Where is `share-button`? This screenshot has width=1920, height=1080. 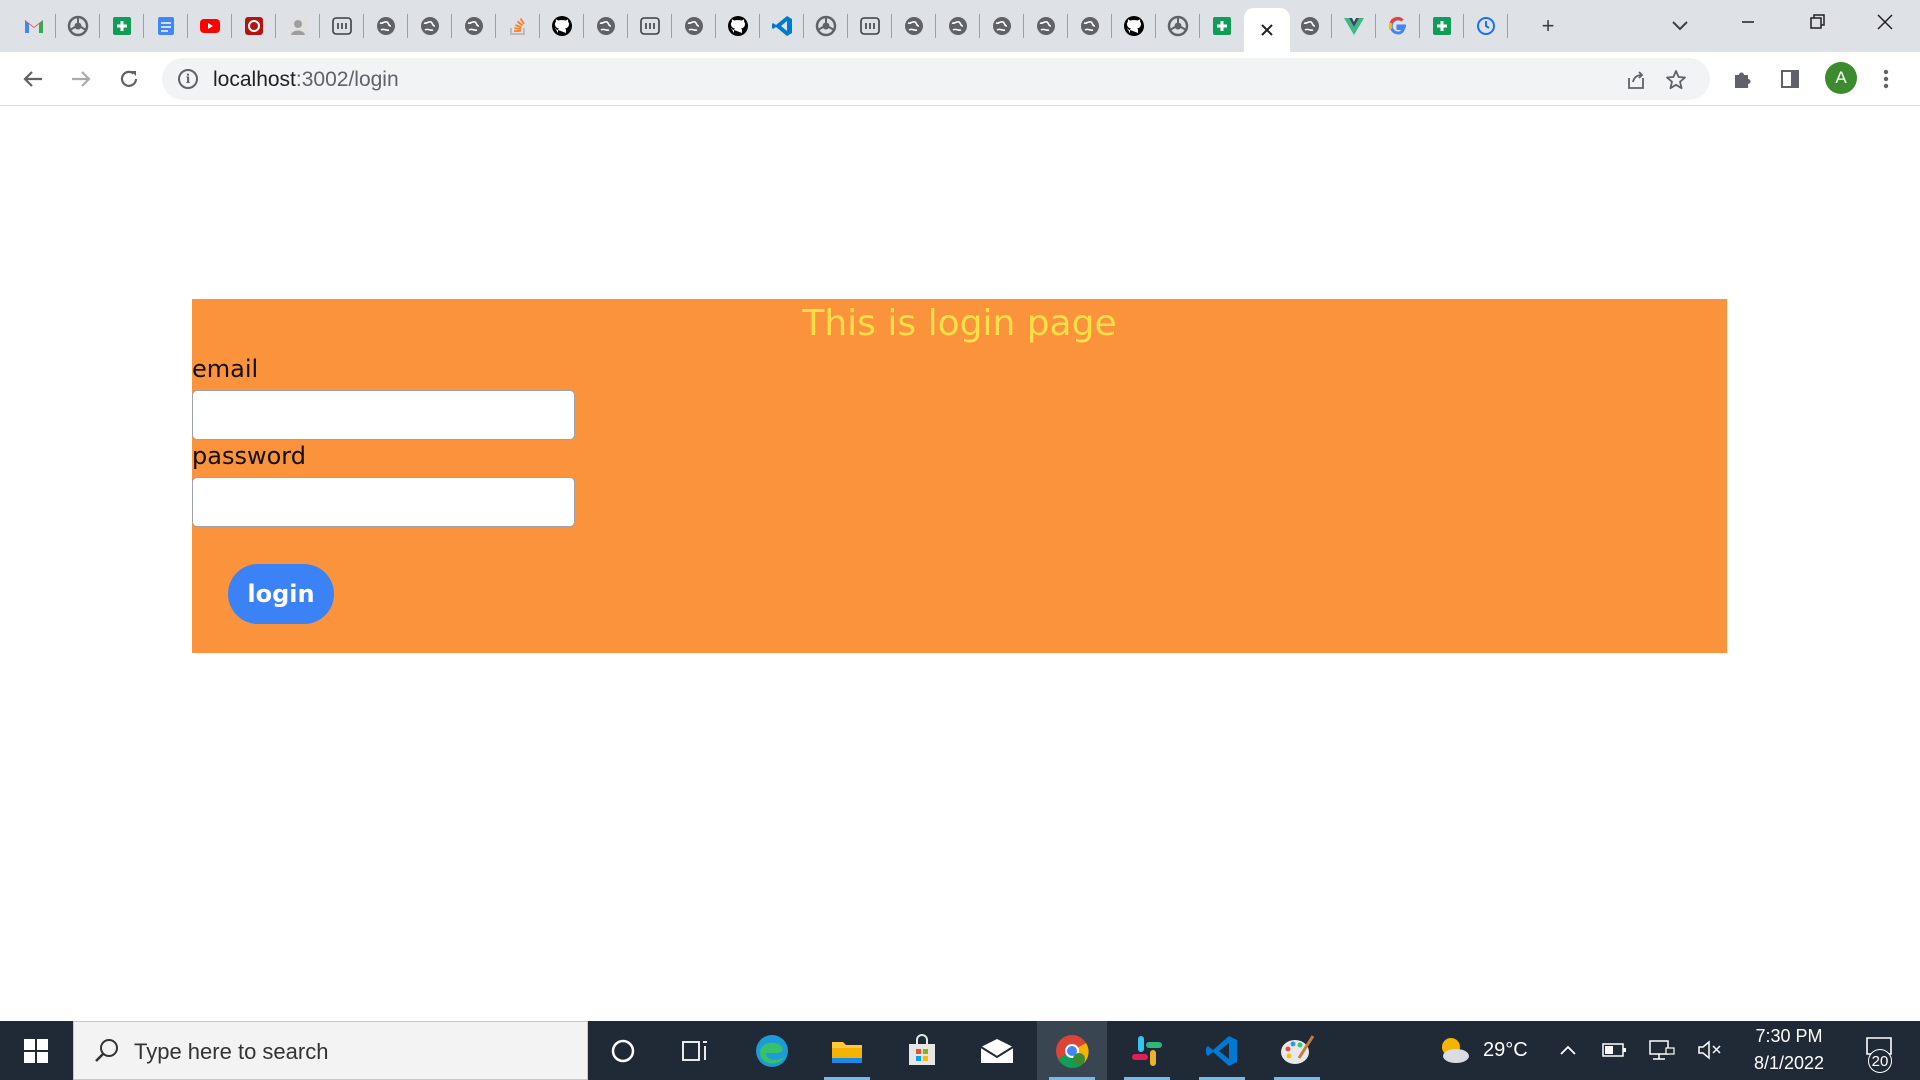
share-button is located at coordinates (1636, 80).